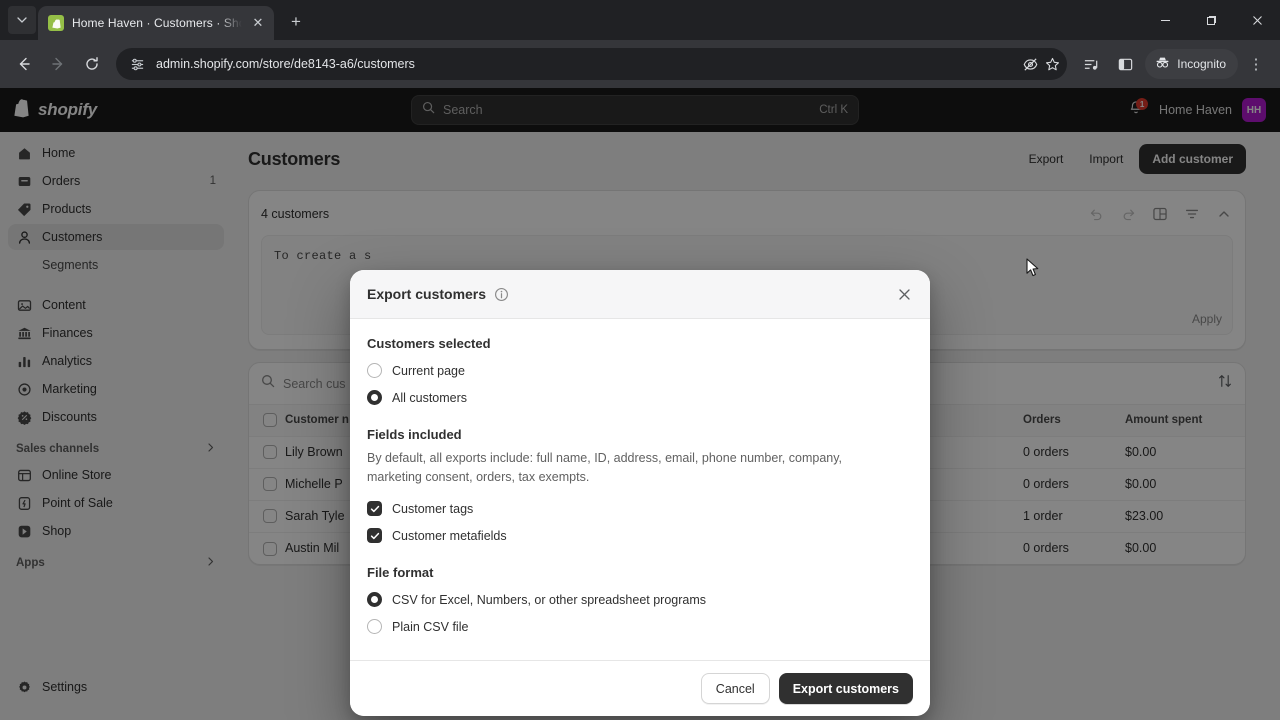 The width and height of the screenshot is (1280, 720). I want to click on section-customers-selected-title: Customers selected, so click(429, 343).